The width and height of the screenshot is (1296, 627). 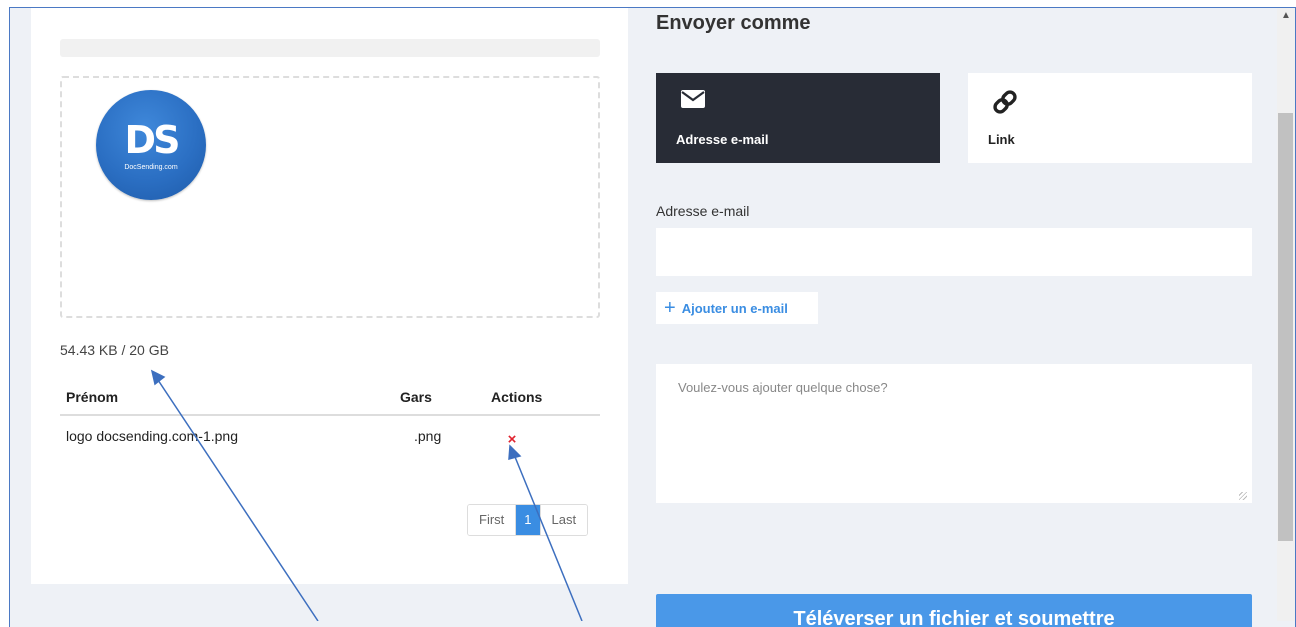 What do you see at coordinates (416, 397) in the screenshot?
I see `column-header-type: Gars` at bounding box center [416, 397].